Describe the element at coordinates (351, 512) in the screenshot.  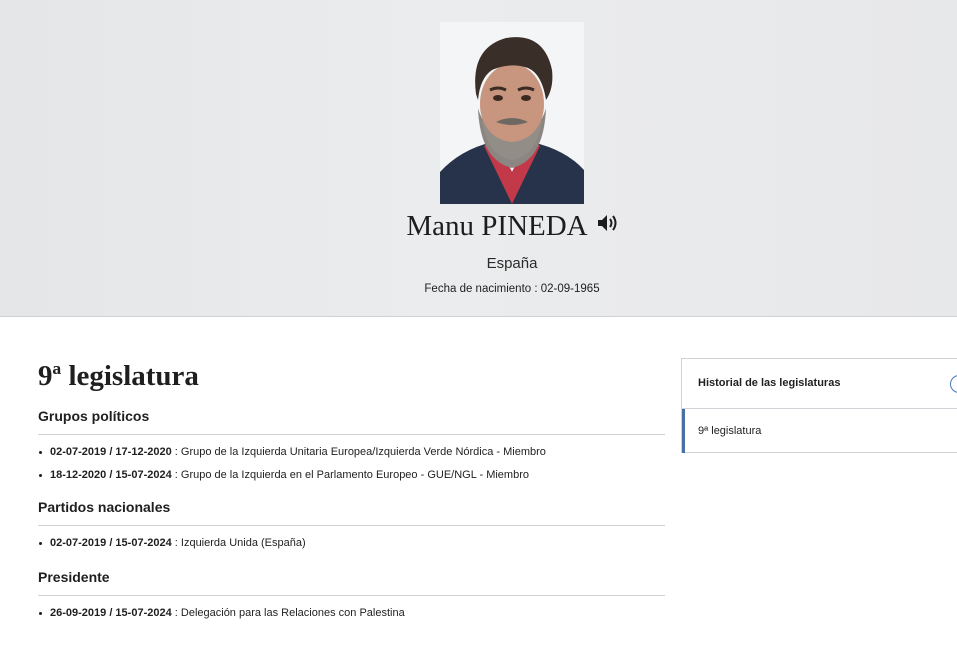
I see `section-title: Partidos nacionales` at that location.